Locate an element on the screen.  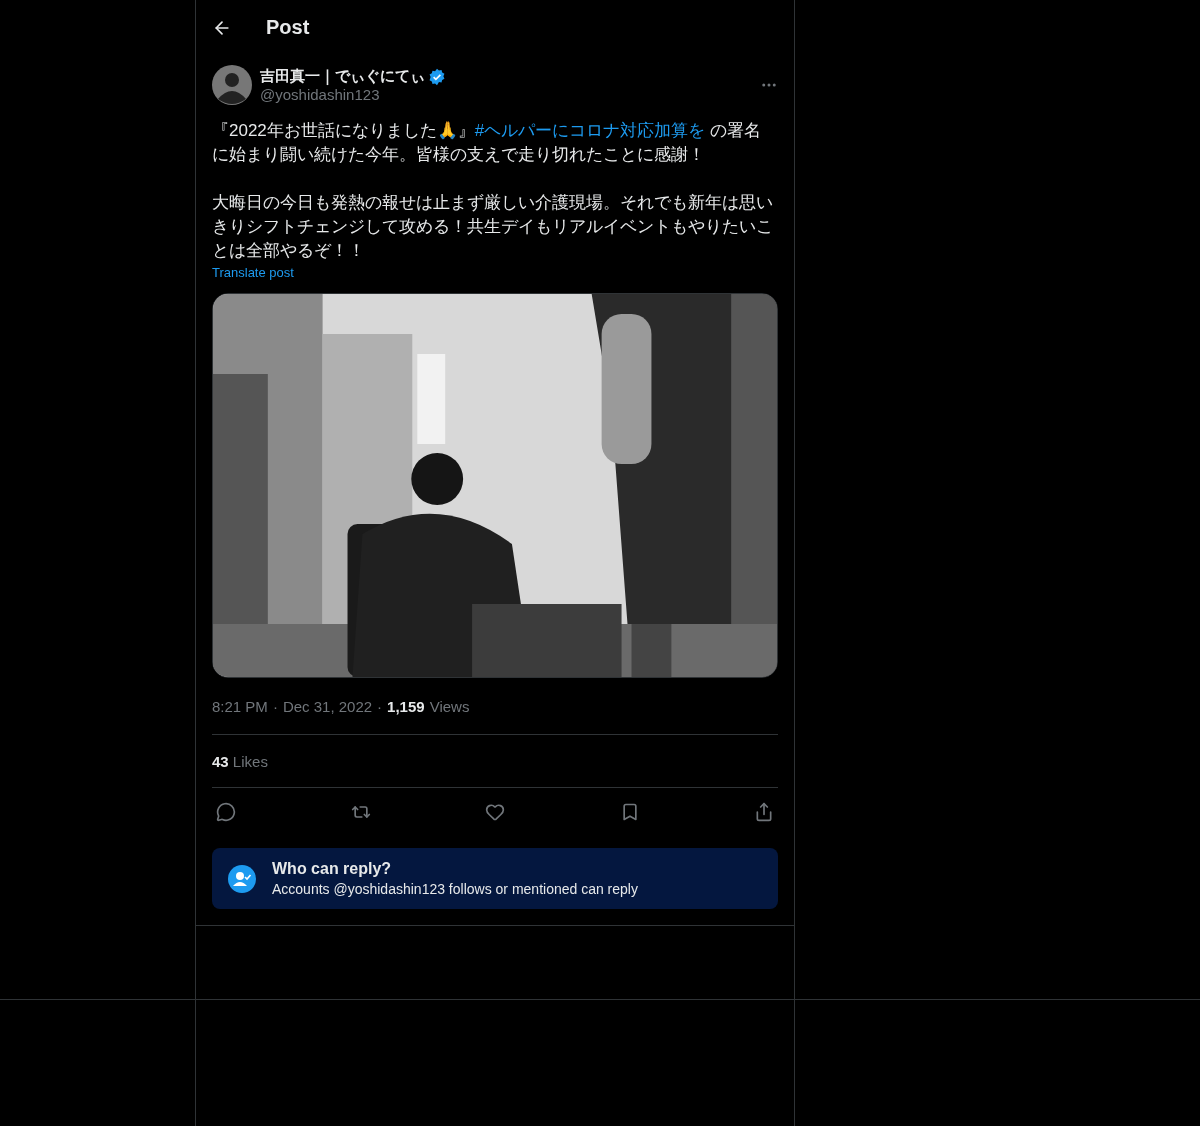
author-name: 吉田真一｜でぃぐにてぃ is located at coordinates (342, 76).